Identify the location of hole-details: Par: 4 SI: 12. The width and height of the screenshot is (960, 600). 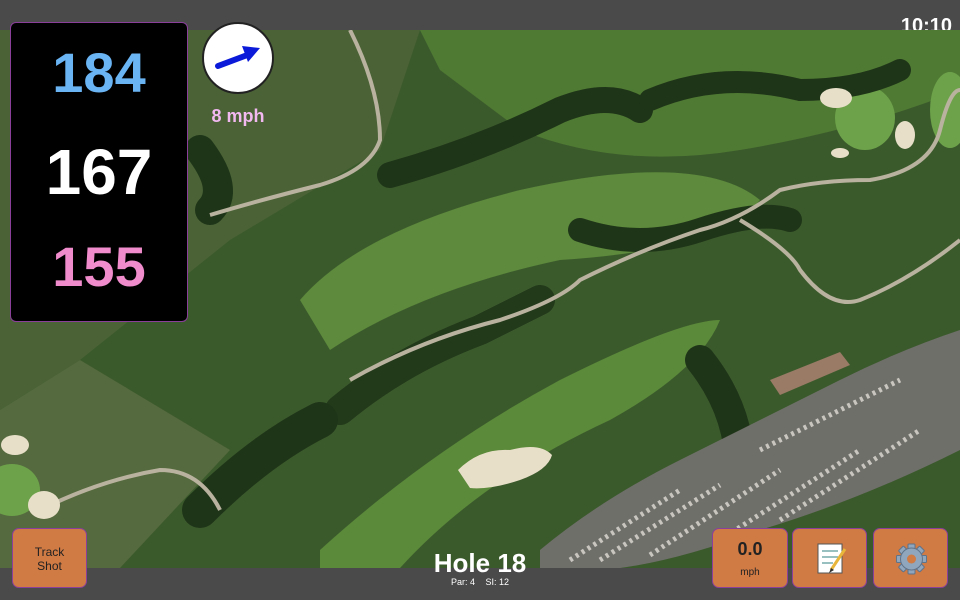
(480, 582).